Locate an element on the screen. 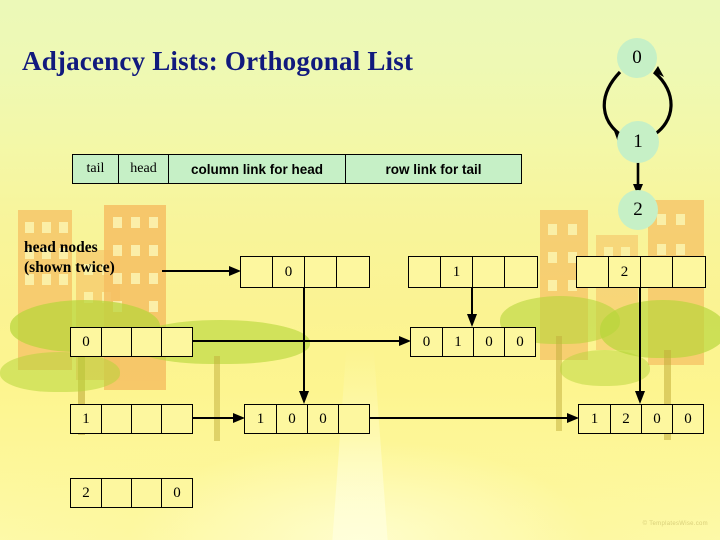 The height and width of the screenshot is (540, 720). edge-node-1-2: 1 2 0 0 is located at coordinates (641, 419).